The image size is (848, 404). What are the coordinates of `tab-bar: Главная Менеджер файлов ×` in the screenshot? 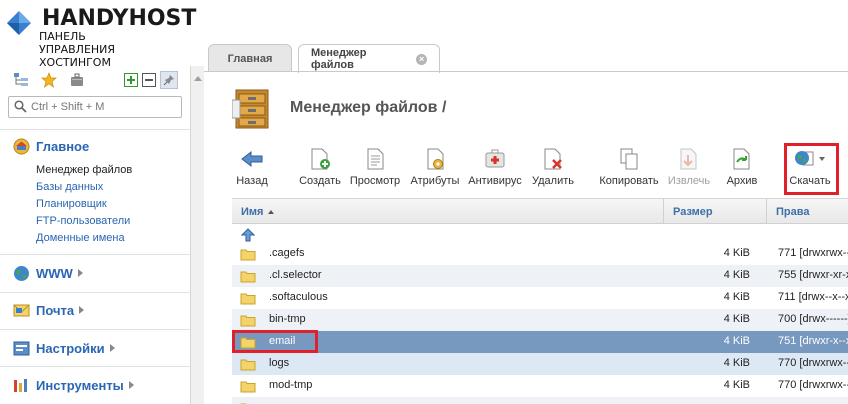 It's located at (526, 58).